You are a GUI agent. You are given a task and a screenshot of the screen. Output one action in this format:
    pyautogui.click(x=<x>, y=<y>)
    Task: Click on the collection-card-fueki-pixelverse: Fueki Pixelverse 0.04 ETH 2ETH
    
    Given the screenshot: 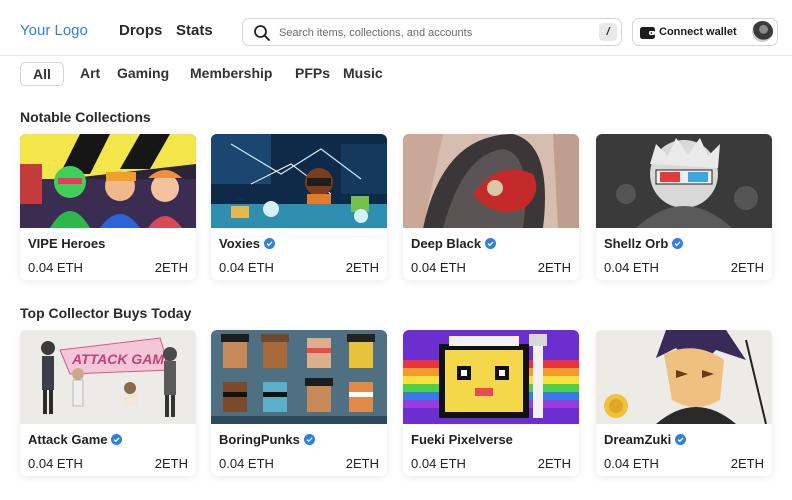 What is the action you would take?
    pyautogui.click(x=491, y=403)
    